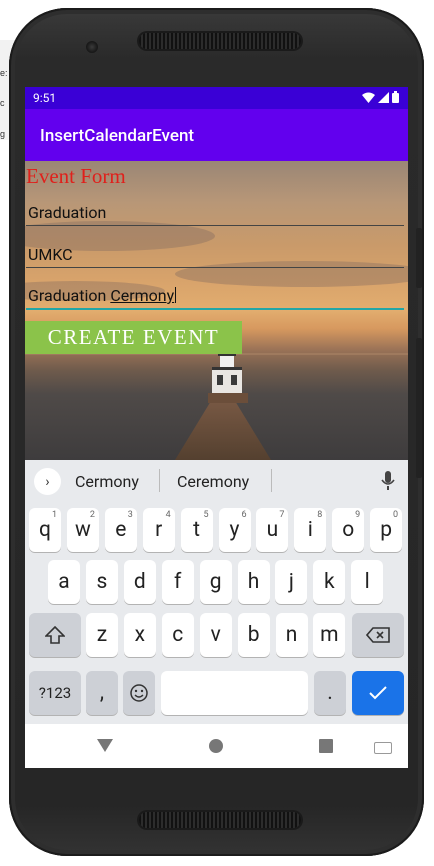  What do you see at coordinates (50, 254) in the screenshot?
I see `event-location-value: UMKC` at bounding box center [50, 254].